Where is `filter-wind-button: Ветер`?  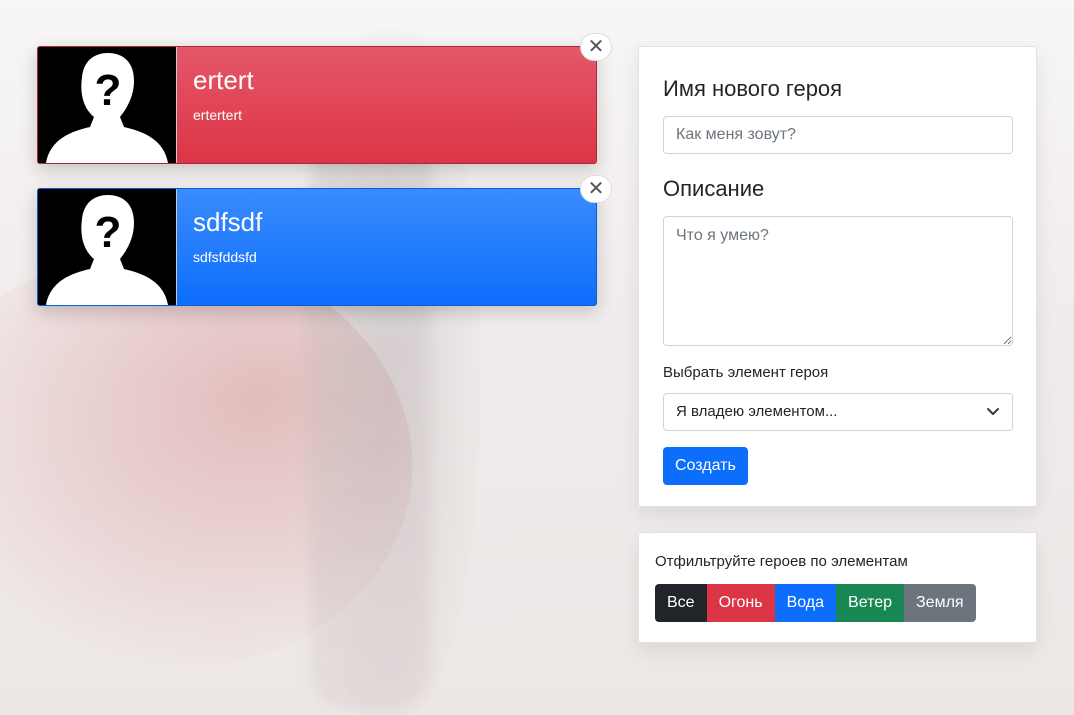 filter-wind-button: Ветер is located at coordinates (870, 603).